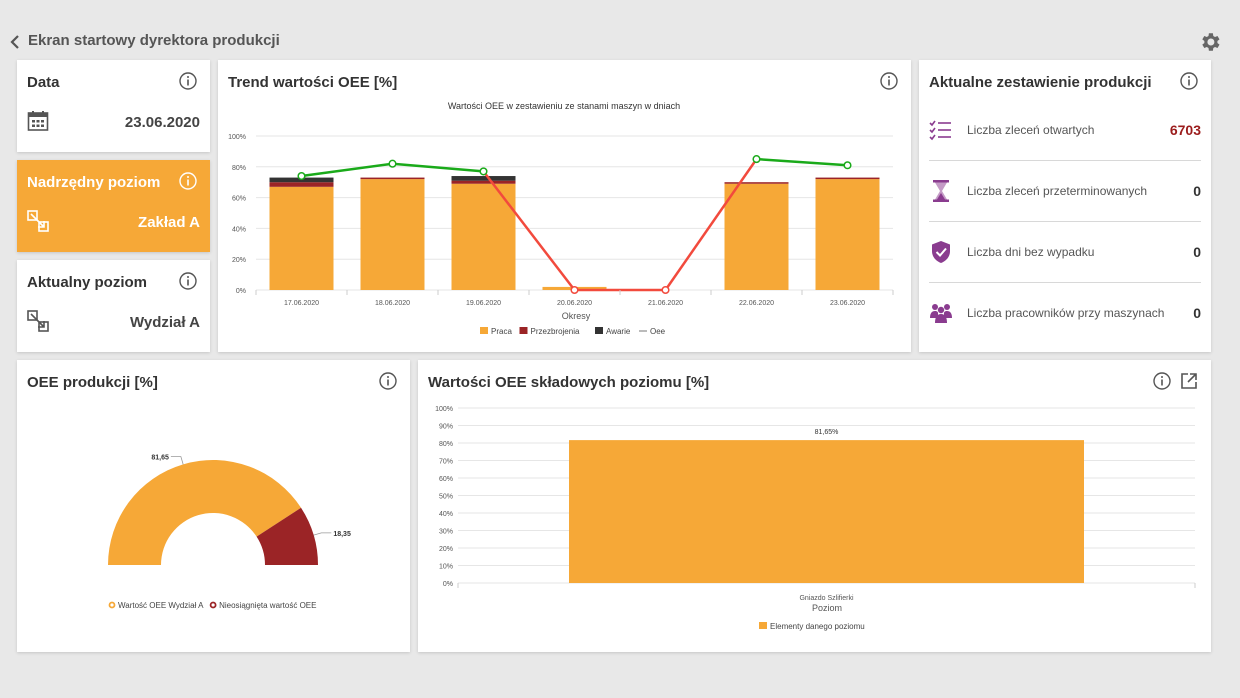 This screenshot has height=698, width=1240. What do you see at coordinates (574, 303) in the screenshot?
I see `x-tick-label: 20.06.2020` at bounding box center [574, 303].